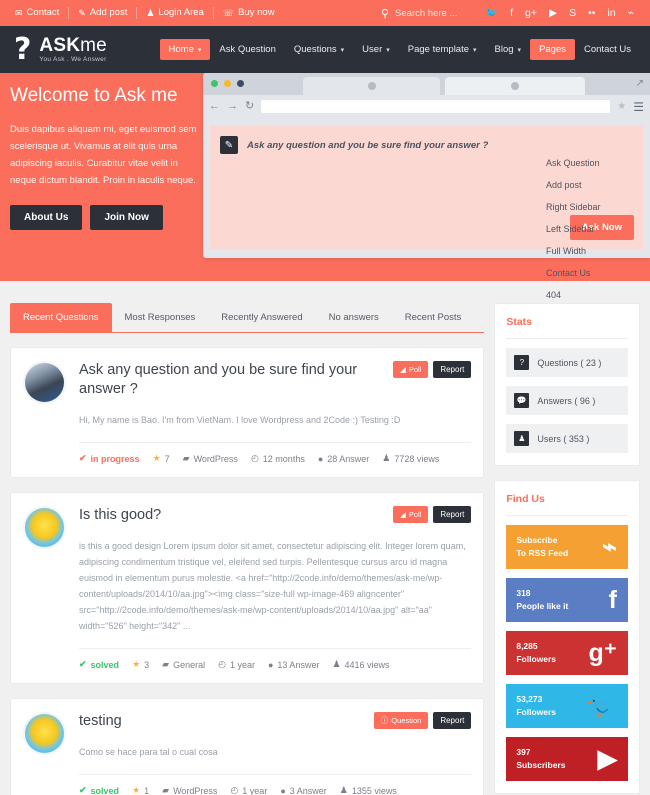 This screenshot has height=795, width=650. Describe the element at coordinates (591, 295) in the screenshot. I see `dropdown-item-404: 404` at that location.